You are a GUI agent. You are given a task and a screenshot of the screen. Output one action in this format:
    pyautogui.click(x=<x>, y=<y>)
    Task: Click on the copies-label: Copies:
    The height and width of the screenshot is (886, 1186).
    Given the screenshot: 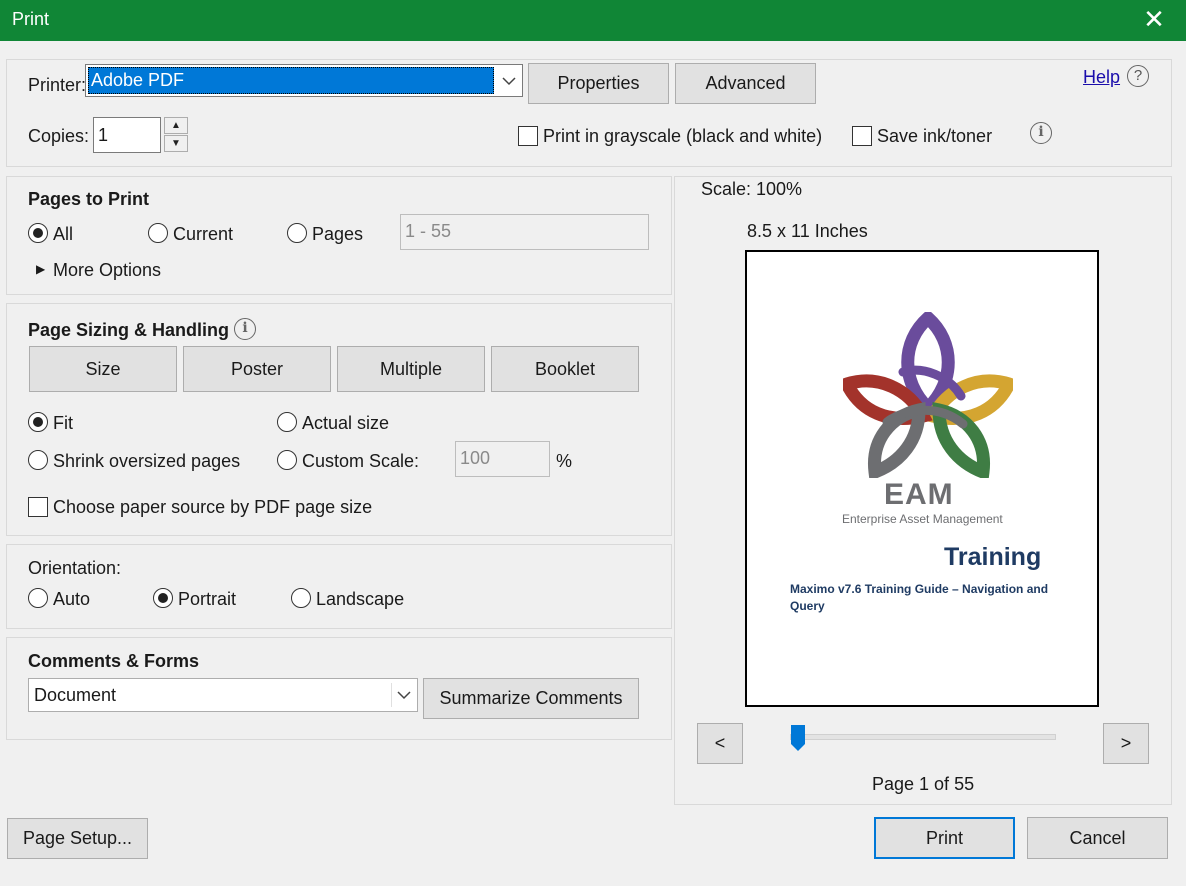 What is the action you would take?
    pyautogui.click(x=59, y=136)
    